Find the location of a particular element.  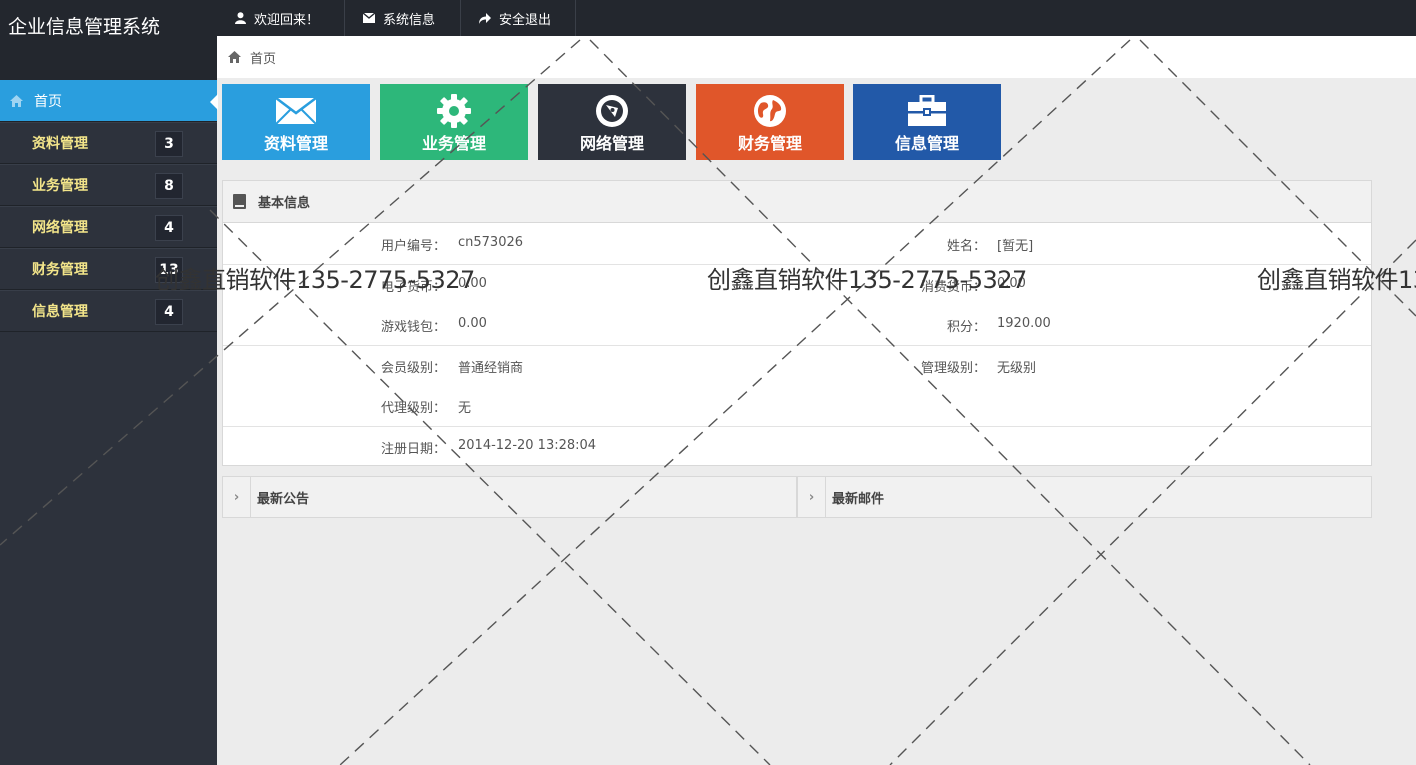

sidebar-item-label: 网络管理 is located at coordinates (60, 228).